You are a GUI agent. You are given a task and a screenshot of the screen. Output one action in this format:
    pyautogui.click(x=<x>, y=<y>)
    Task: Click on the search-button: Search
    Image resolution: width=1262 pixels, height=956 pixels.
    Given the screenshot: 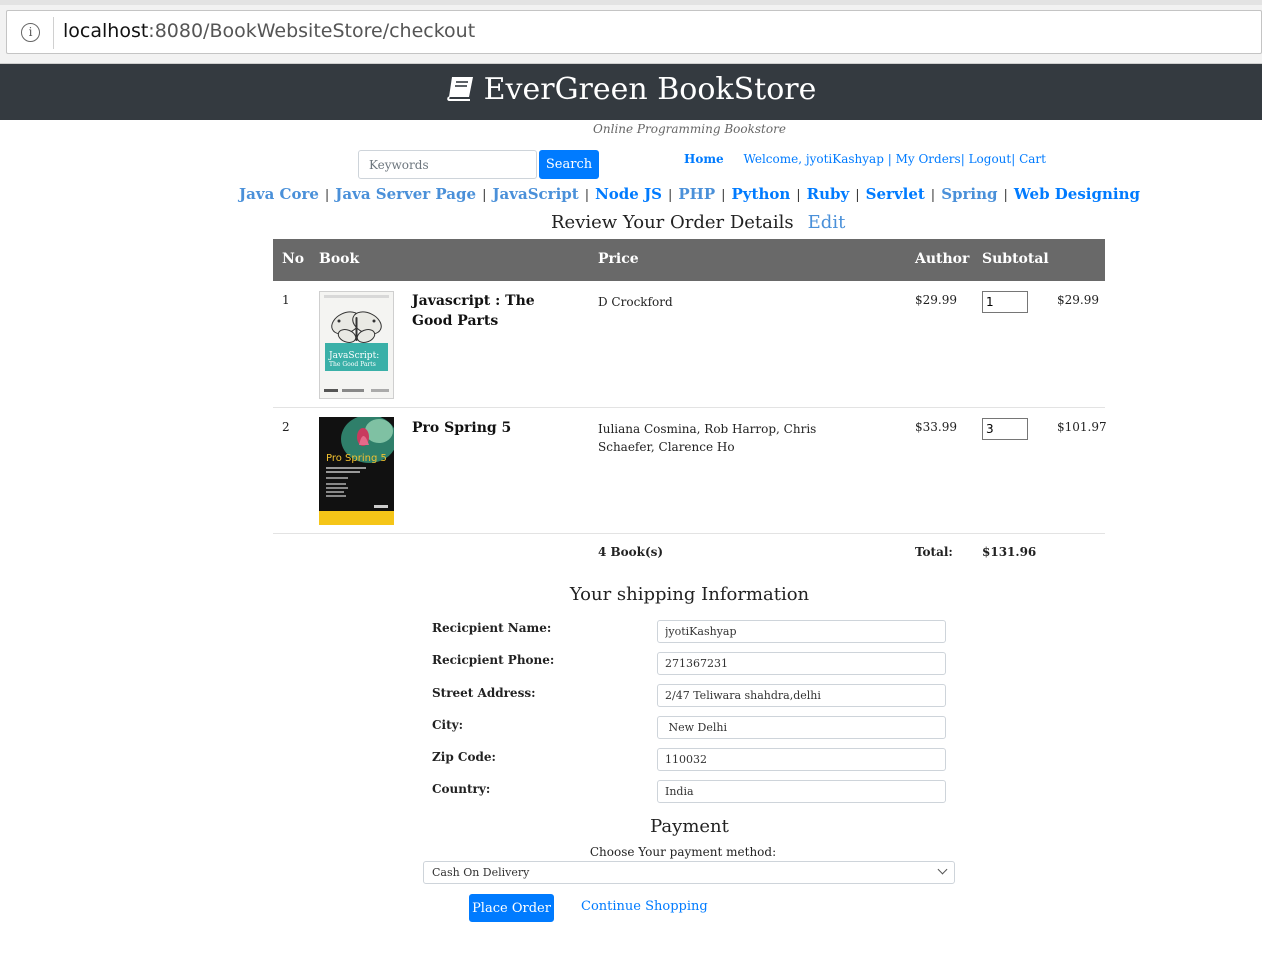 What is the action you would take?
    pyautogui.click(x=569, y=164)
    